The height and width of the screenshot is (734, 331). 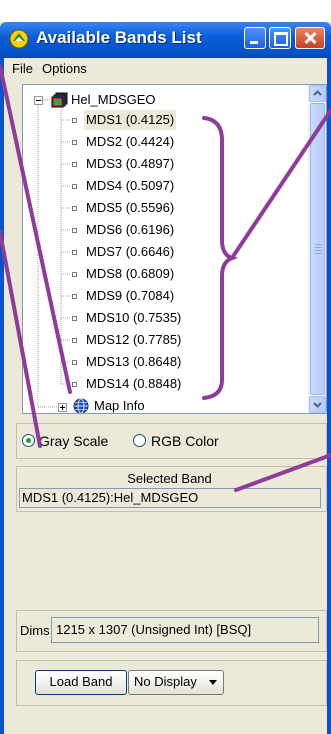 What do you see at coordinates (119, 404) in the screenshot?
I see `map-info-label: Map Info` at bounding box center [119, 404].